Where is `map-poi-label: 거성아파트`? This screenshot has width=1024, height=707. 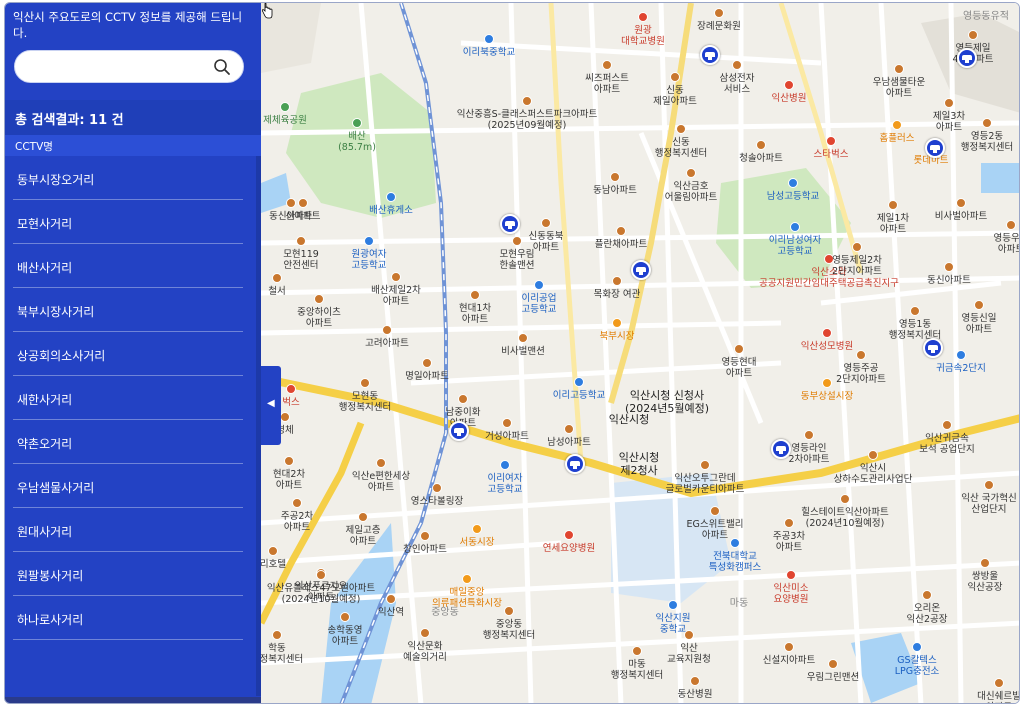
map-poi-label: 거성아파트 is located at coordinates (507, 436).